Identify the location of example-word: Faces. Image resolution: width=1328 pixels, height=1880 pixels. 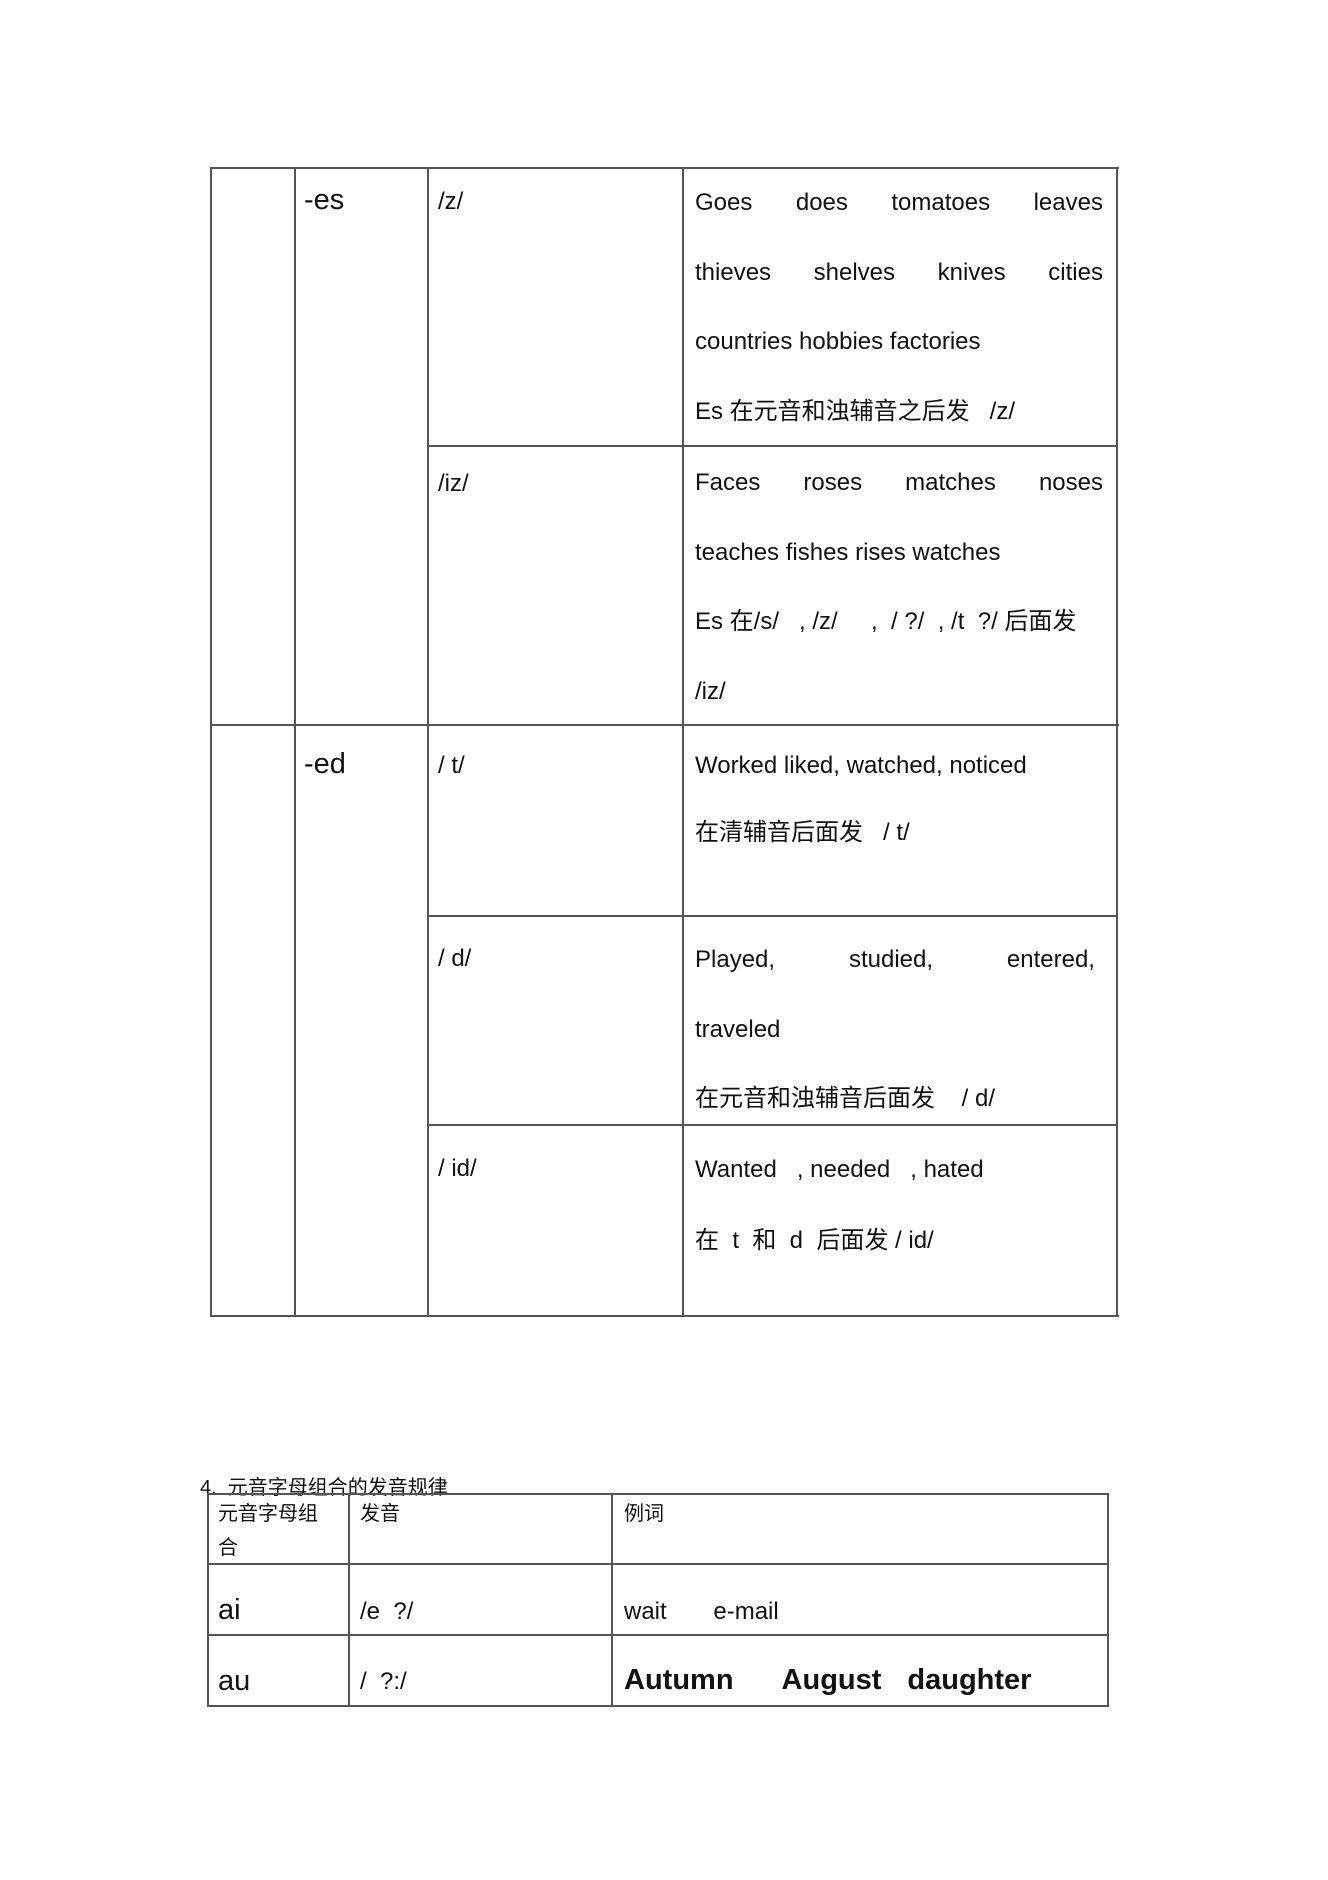
(728, 482).